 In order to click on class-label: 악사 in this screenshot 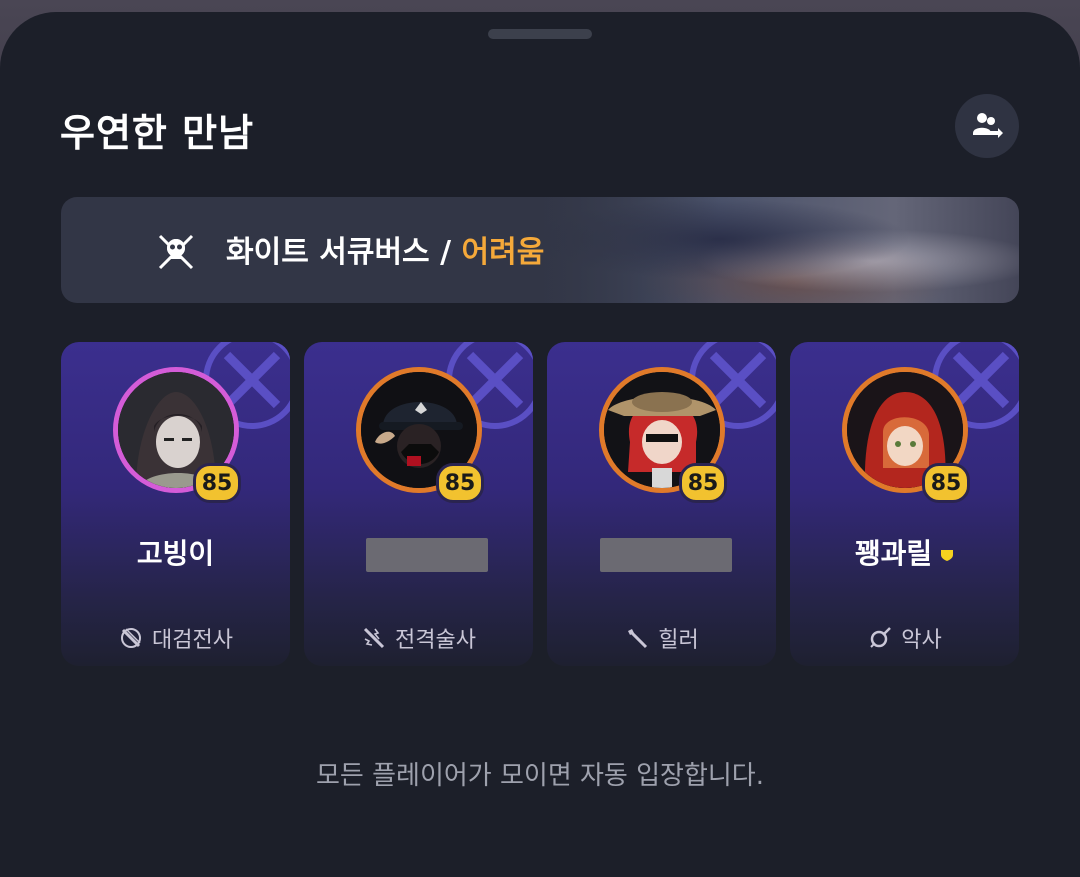, I will do `click(921, 640)`.